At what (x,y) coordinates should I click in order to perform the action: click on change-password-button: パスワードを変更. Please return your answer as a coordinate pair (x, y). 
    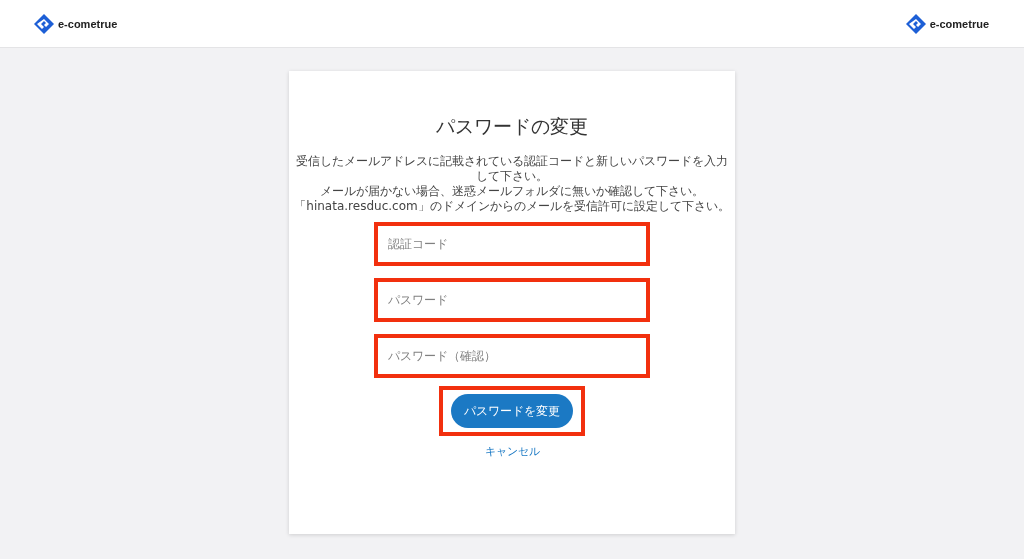
    Looking at the image, I should click on (512, 411).